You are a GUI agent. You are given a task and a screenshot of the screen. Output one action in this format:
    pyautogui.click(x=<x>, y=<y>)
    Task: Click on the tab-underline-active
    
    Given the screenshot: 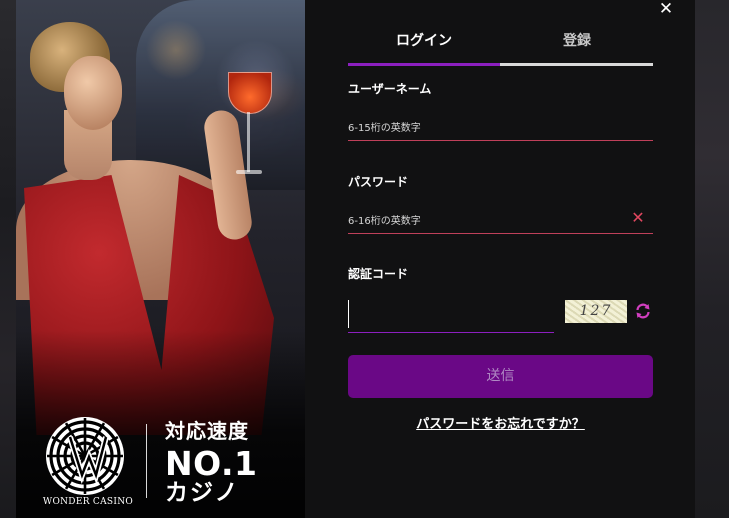 What is the action you would take?
    pyautogui.click(x=424, y=64)
    